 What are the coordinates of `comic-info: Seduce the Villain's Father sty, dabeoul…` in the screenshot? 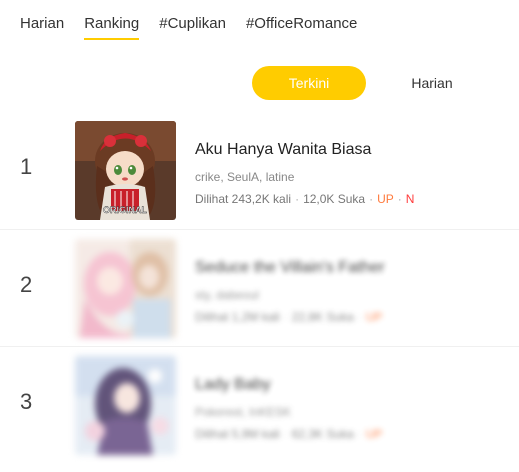 It's located at (350, 291).